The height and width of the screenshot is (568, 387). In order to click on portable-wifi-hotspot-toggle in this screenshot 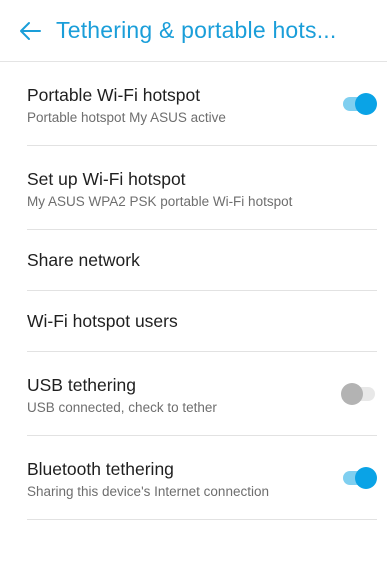, I will do `click(359, 103)`.